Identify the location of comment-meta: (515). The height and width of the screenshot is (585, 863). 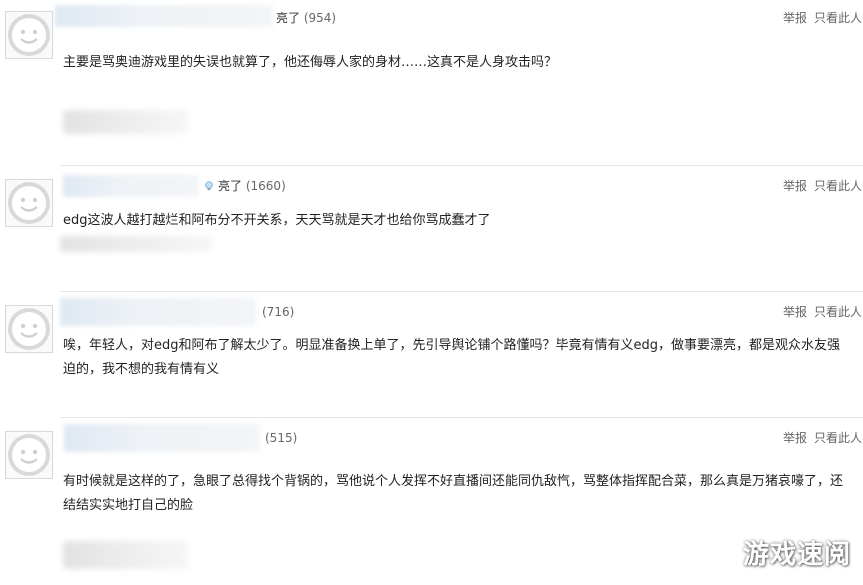
(281, 438).